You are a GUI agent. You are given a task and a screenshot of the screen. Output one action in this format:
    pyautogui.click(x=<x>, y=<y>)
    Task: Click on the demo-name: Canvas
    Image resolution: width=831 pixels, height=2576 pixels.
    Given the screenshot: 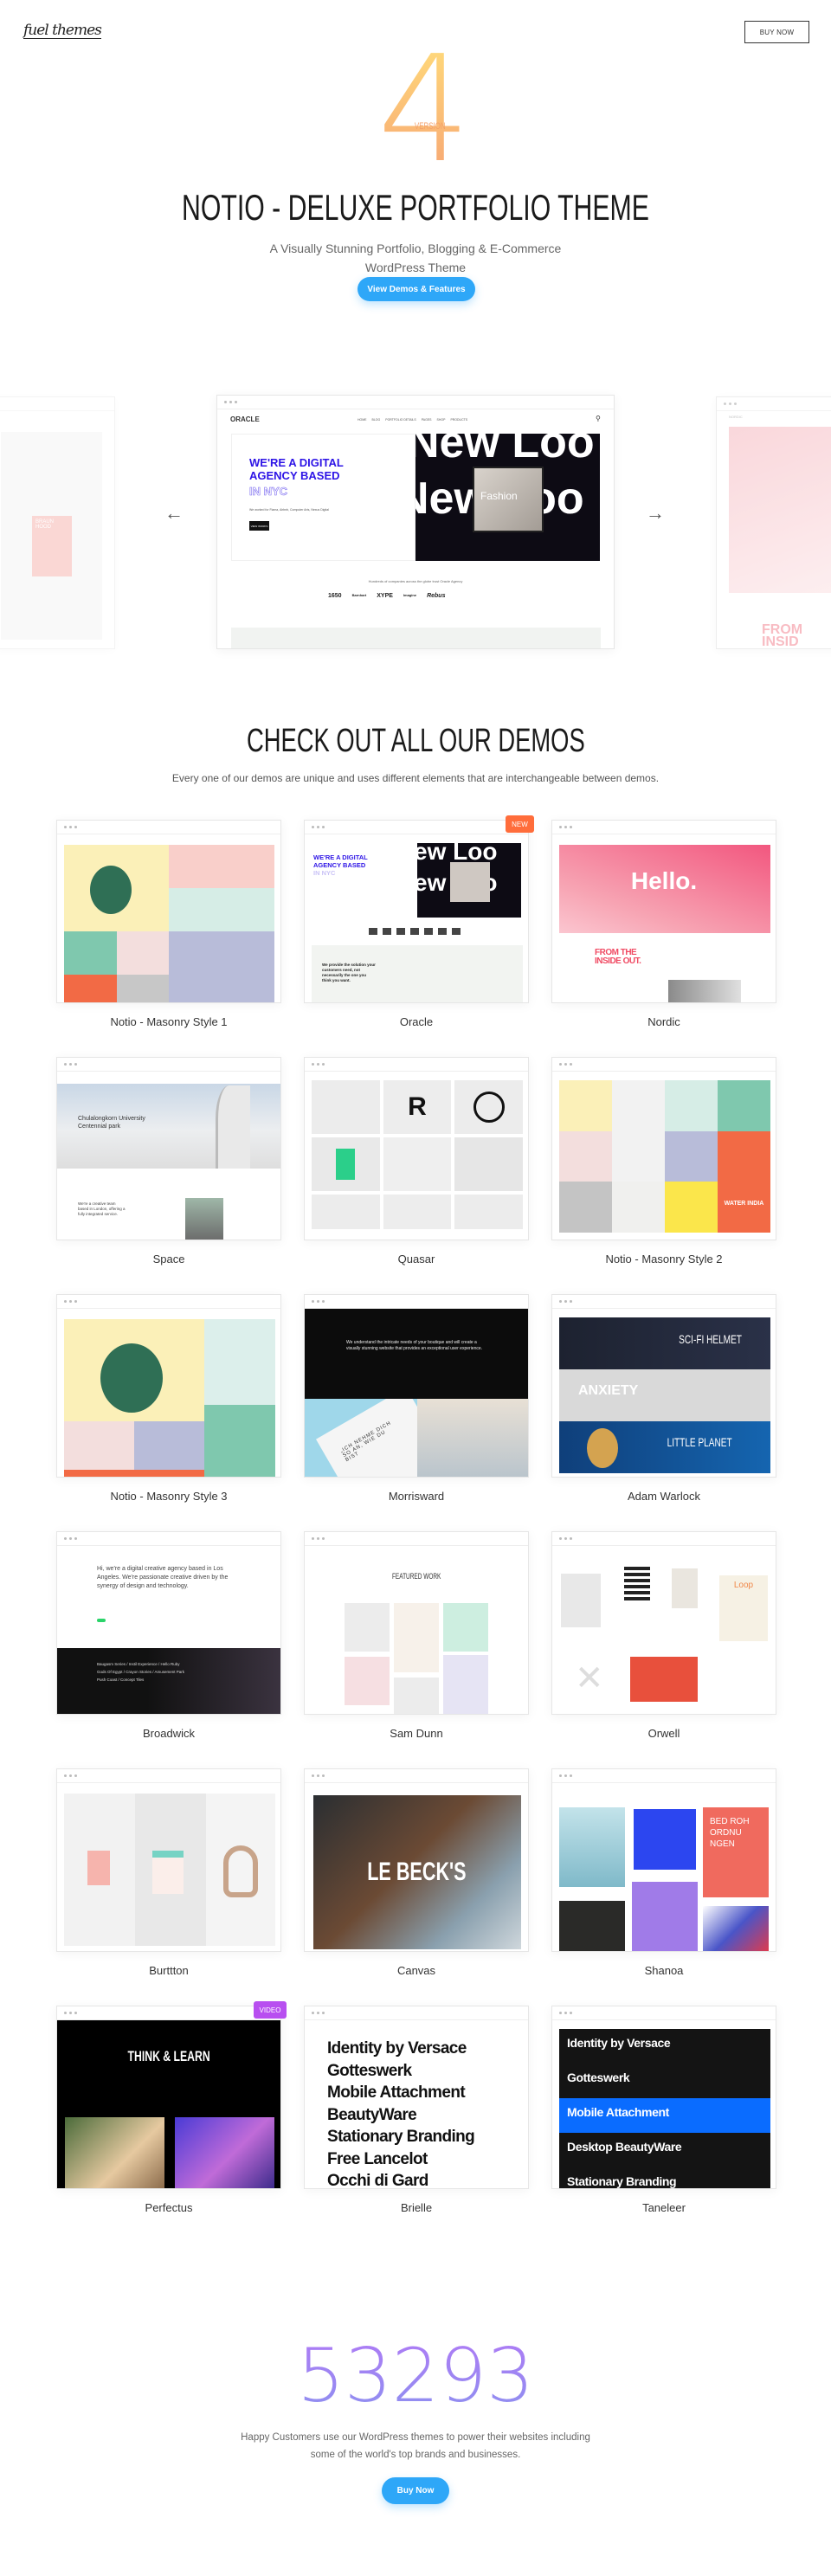 What is the action you would take?
    pyautogui.click(x=416, y=1970)
    